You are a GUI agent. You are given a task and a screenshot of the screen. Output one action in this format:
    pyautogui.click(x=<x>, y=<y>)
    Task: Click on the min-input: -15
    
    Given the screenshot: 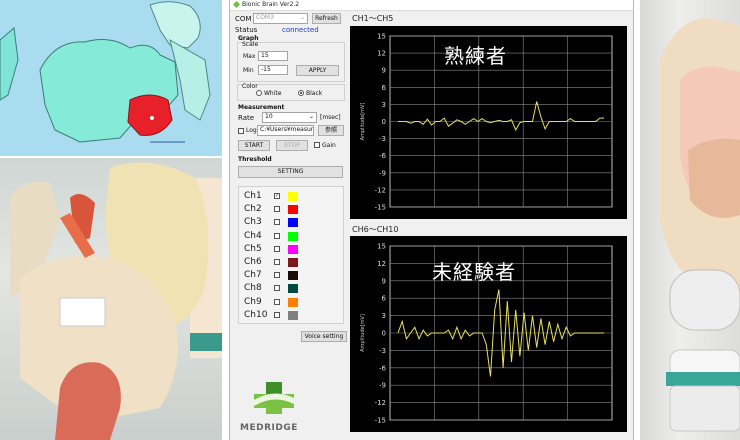 What is the action you would take?
    pyautogui.click(x=273, y=70)
    